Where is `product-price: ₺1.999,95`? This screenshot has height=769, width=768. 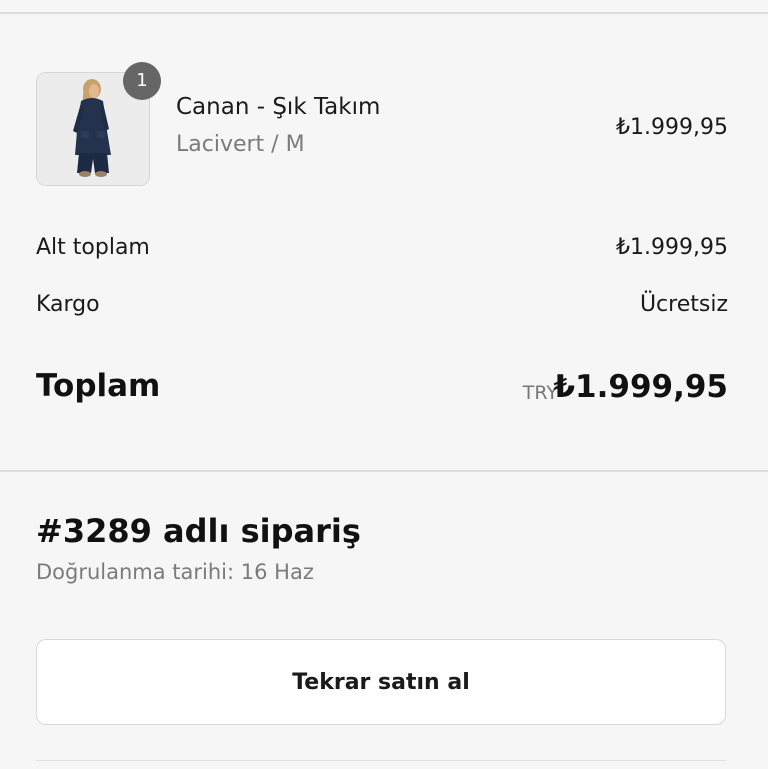
product-price: ₺1.999,95 is located at coordinates (672, 127).